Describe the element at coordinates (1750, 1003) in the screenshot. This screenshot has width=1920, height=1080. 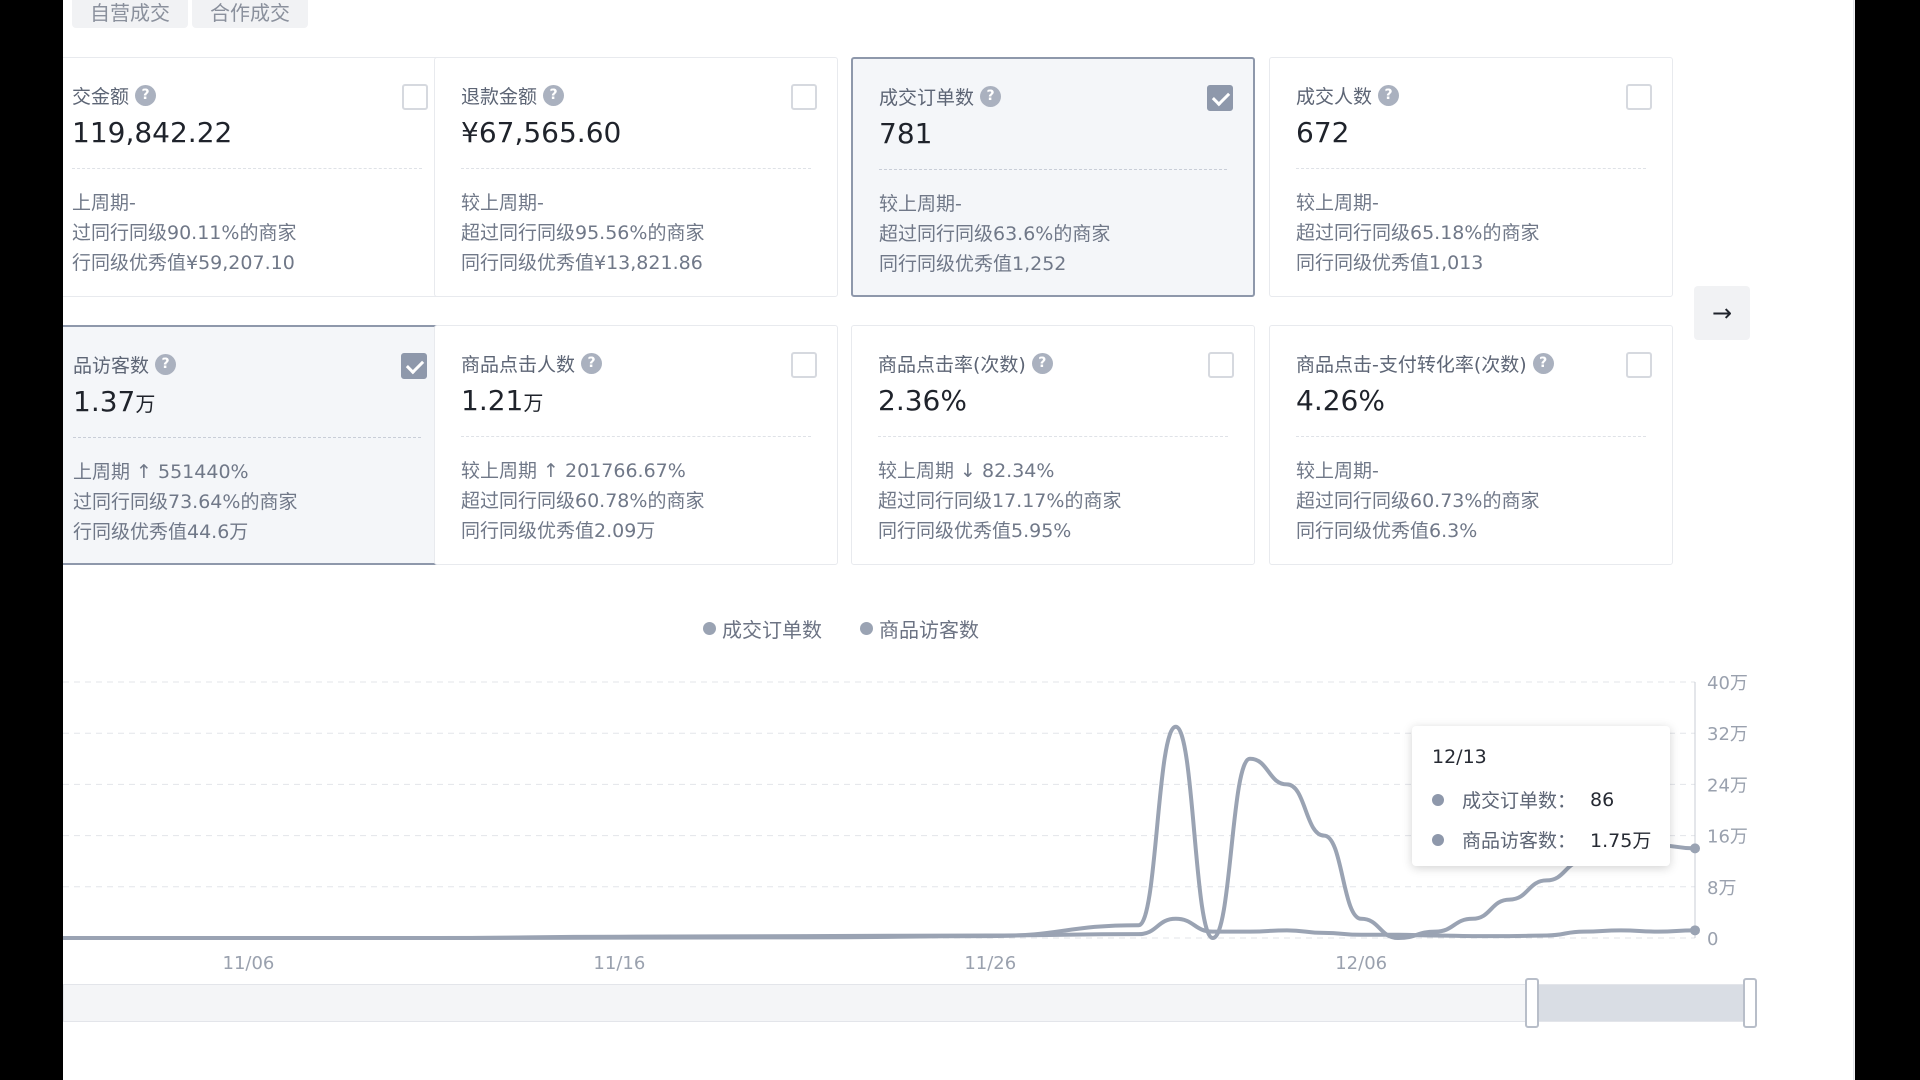
I see `zoom-handle-right` at that location.